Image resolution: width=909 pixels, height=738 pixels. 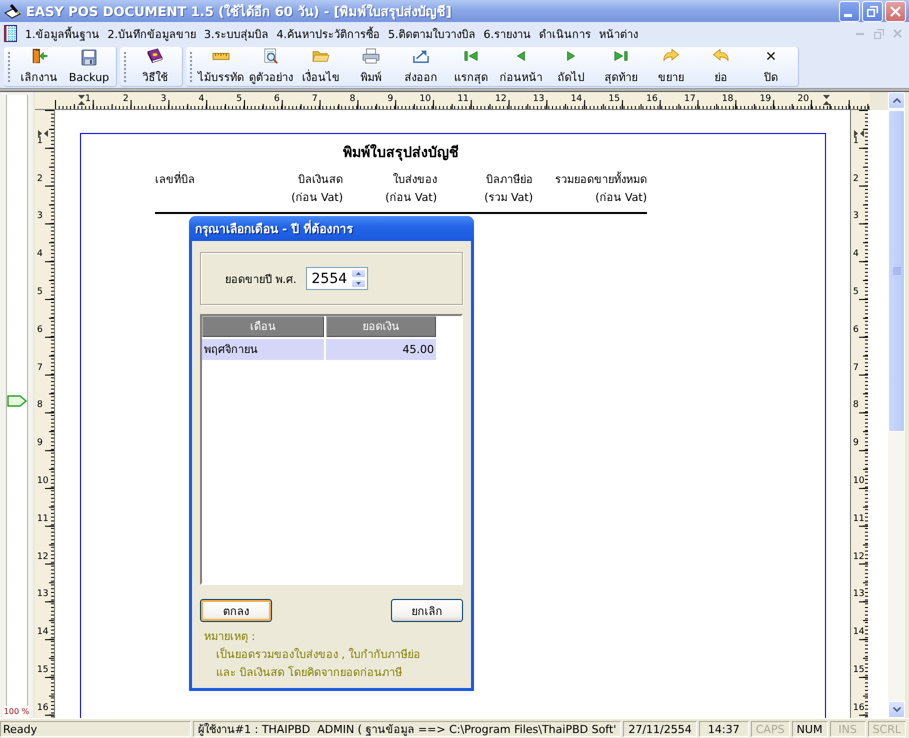 I want to click on toolbar-button: ขยาย, so click(x=671, y=67).